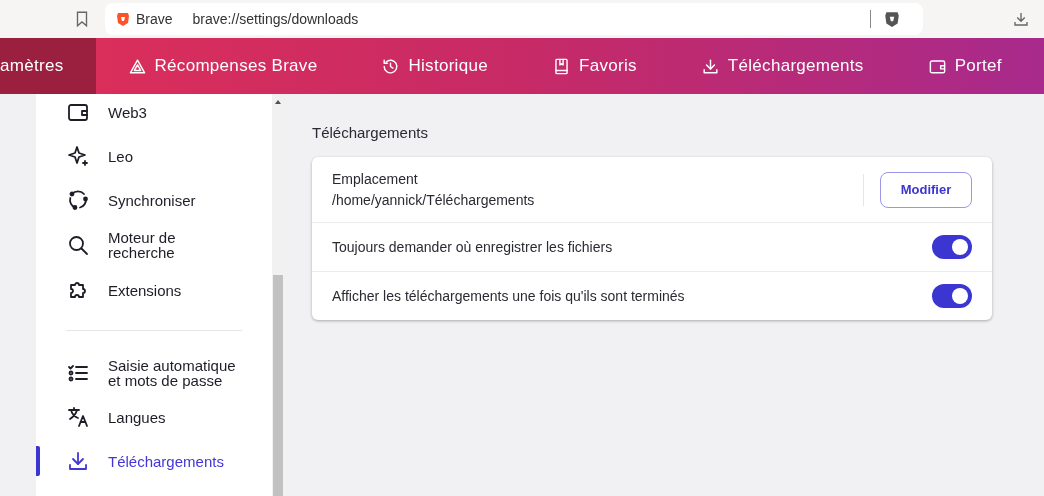 Image resolution: width=1044 pixels, height=496 pixels. What do you see at coordinates (78, 200) in the screenshot?
I see `sync-icon` at bounding box center [78, 200].